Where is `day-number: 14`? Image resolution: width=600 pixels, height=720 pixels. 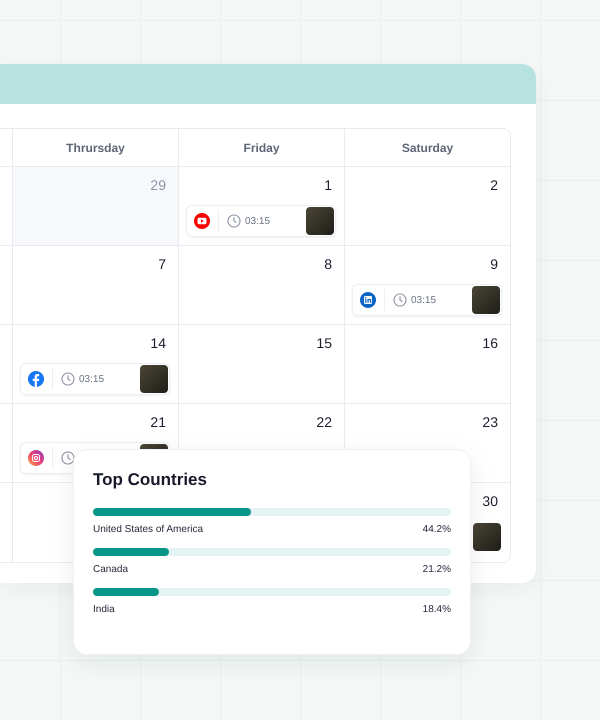
day-number: 14 is located at coordinates (158, 344).